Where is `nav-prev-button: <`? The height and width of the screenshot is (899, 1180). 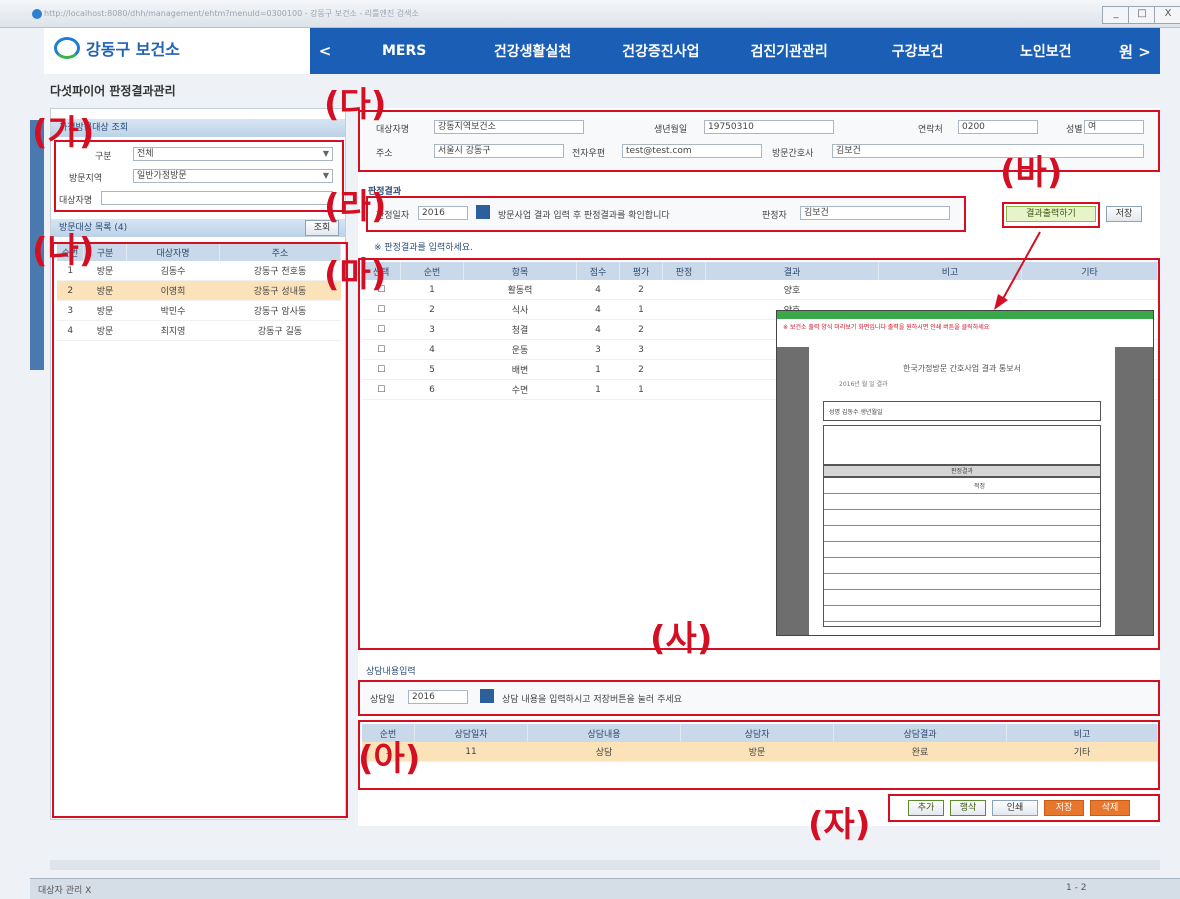
nav-prev-button: < is located at coordinates (325, 51).